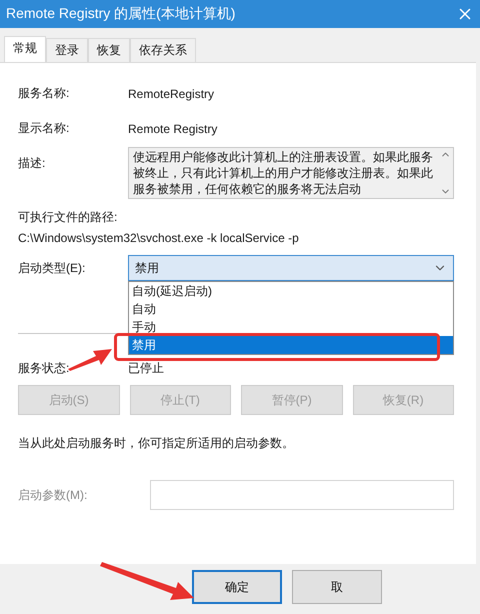 Image resolution: width=480 pixels, height=614 pixels. Describe the element at coordinates (156, 443) in the screenshot. I see `hint-text: 当从此处启动服务时，你可指定所适用的启动参数。` at that location.